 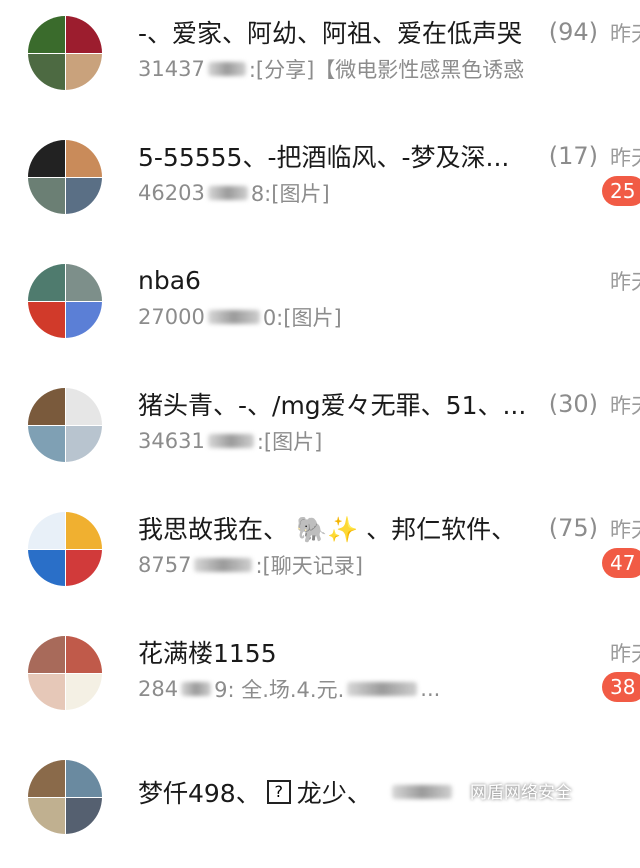 I want to click on message-text: :[图片], so click(x=289, y=442).